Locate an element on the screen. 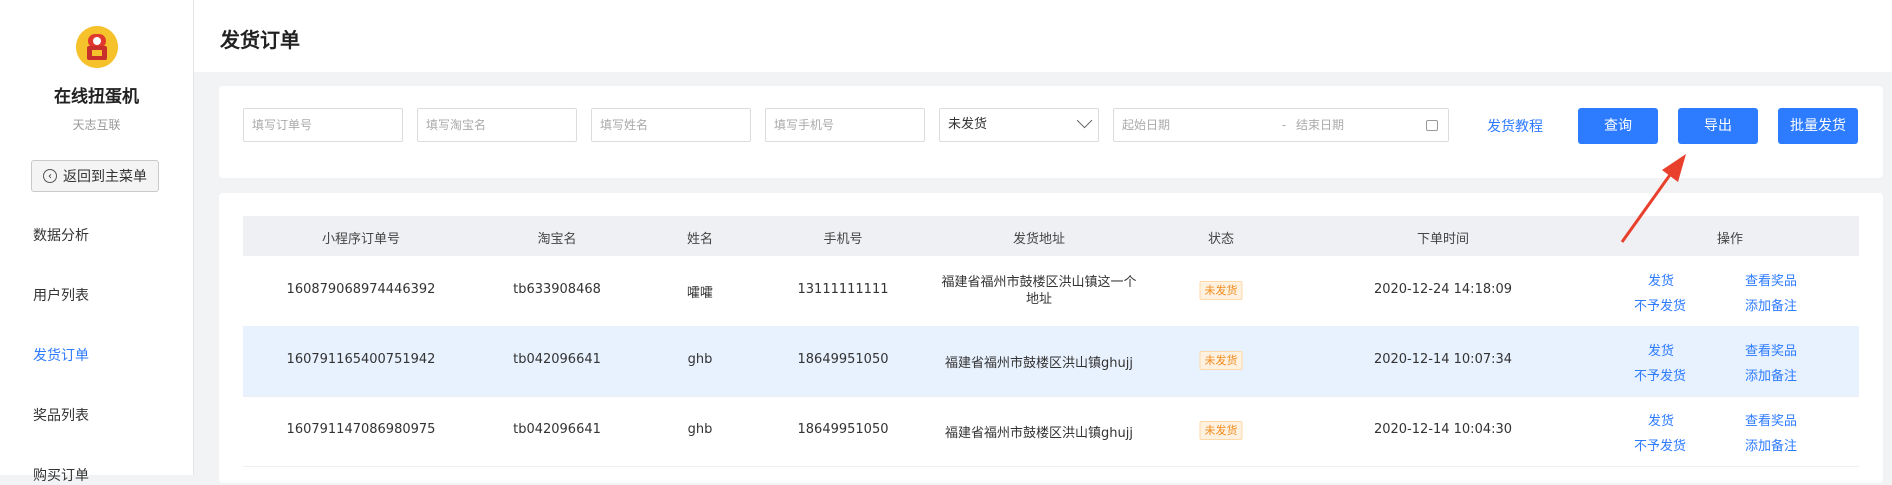  chevron-down-icon is located at coordinates (1084, 120).